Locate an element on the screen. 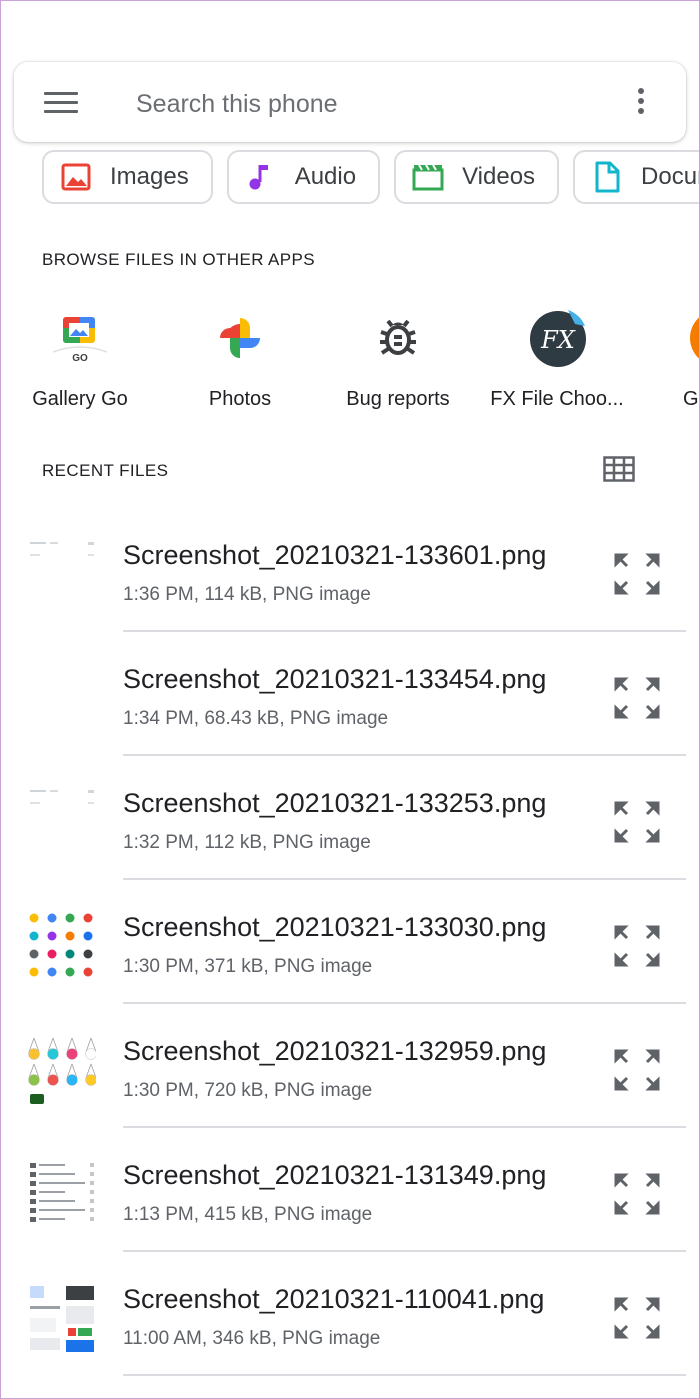 Image resolution: width=700 pixels, height=1399 pixels. image-icon is located at coordinates (76, 177).